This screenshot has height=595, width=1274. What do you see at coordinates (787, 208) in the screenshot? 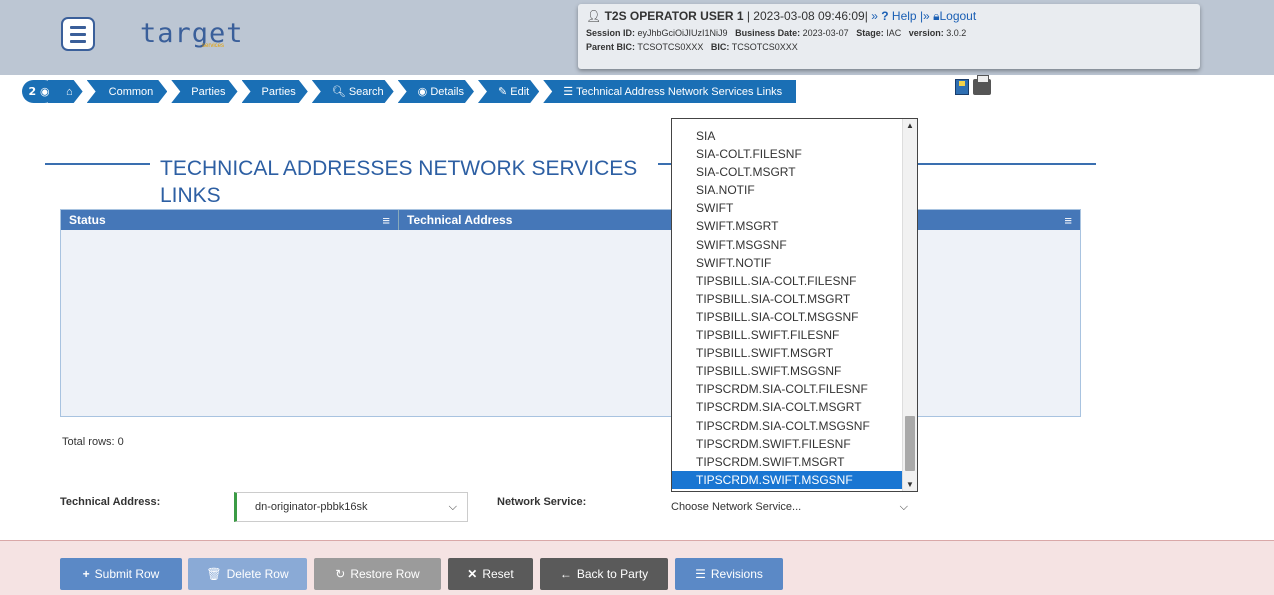
I see `dropdown-option: SWIFT` at bounding box center [787, 208].